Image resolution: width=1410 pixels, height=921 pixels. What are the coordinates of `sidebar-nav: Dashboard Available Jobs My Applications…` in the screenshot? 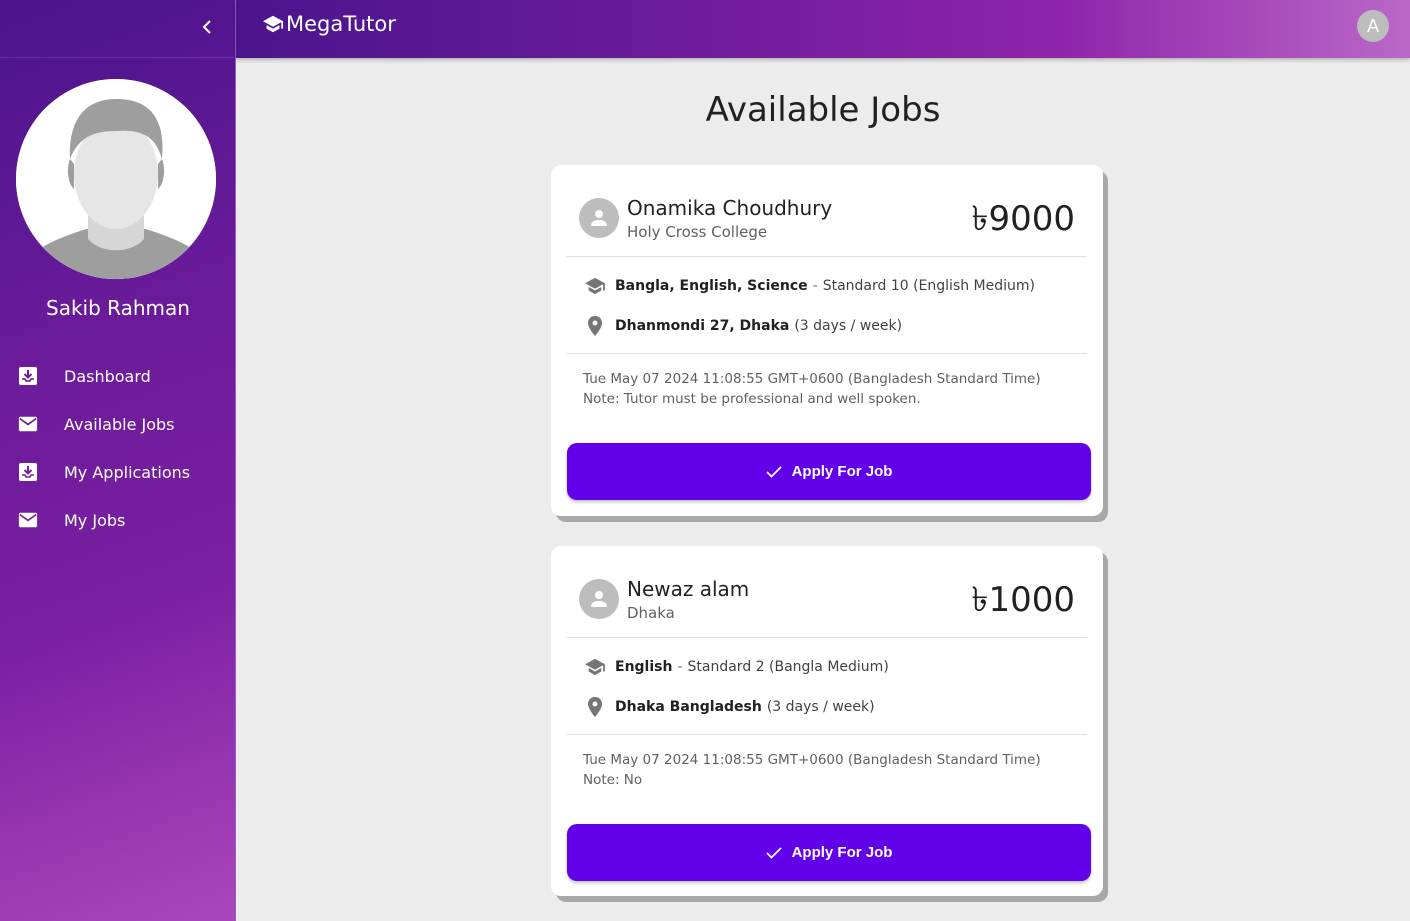 It's located at (118, 448).